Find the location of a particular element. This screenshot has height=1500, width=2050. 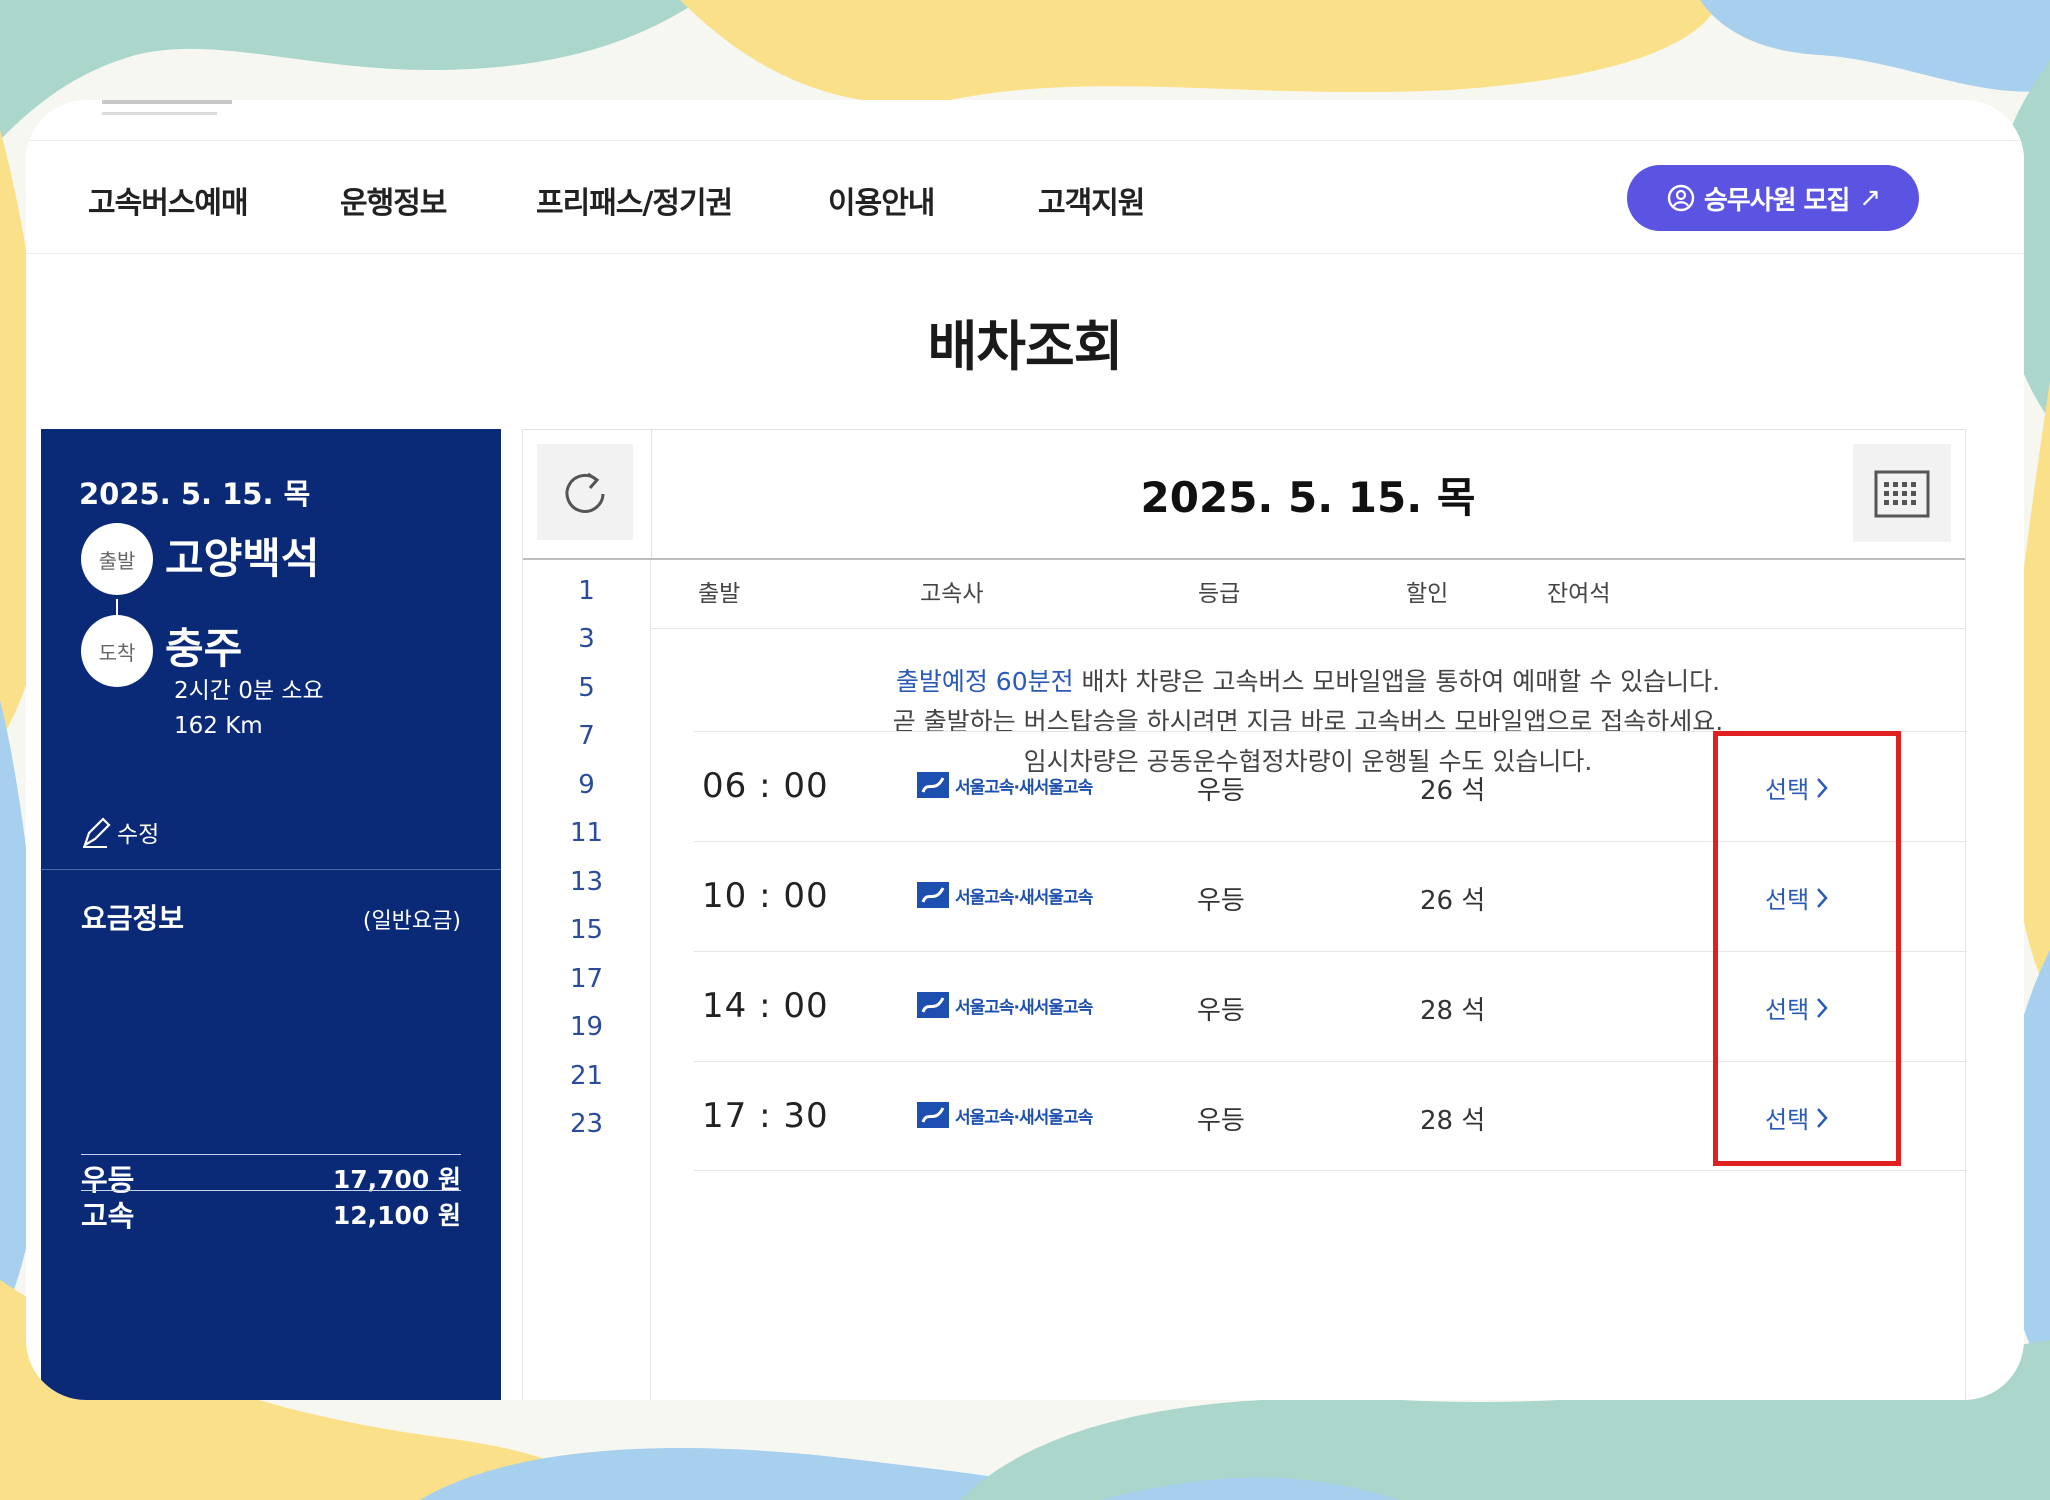

hour-filter-item: 17 is located at coordinates (586, 979).